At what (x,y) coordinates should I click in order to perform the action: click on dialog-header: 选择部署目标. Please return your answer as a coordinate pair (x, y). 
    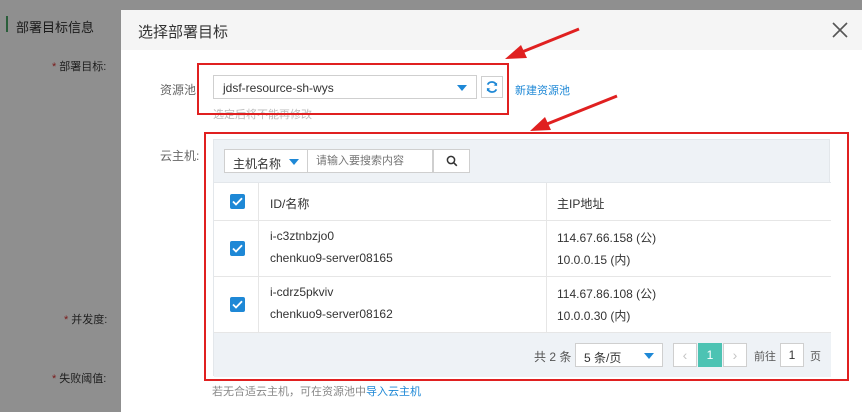
    Looking at the image, I should click on (491, 30).